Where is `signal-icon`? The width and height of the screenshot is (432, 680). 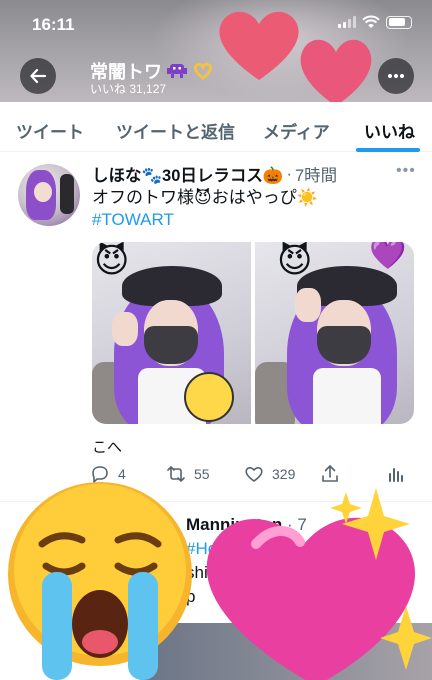 signal-icon is located at coordinates (347, 22).